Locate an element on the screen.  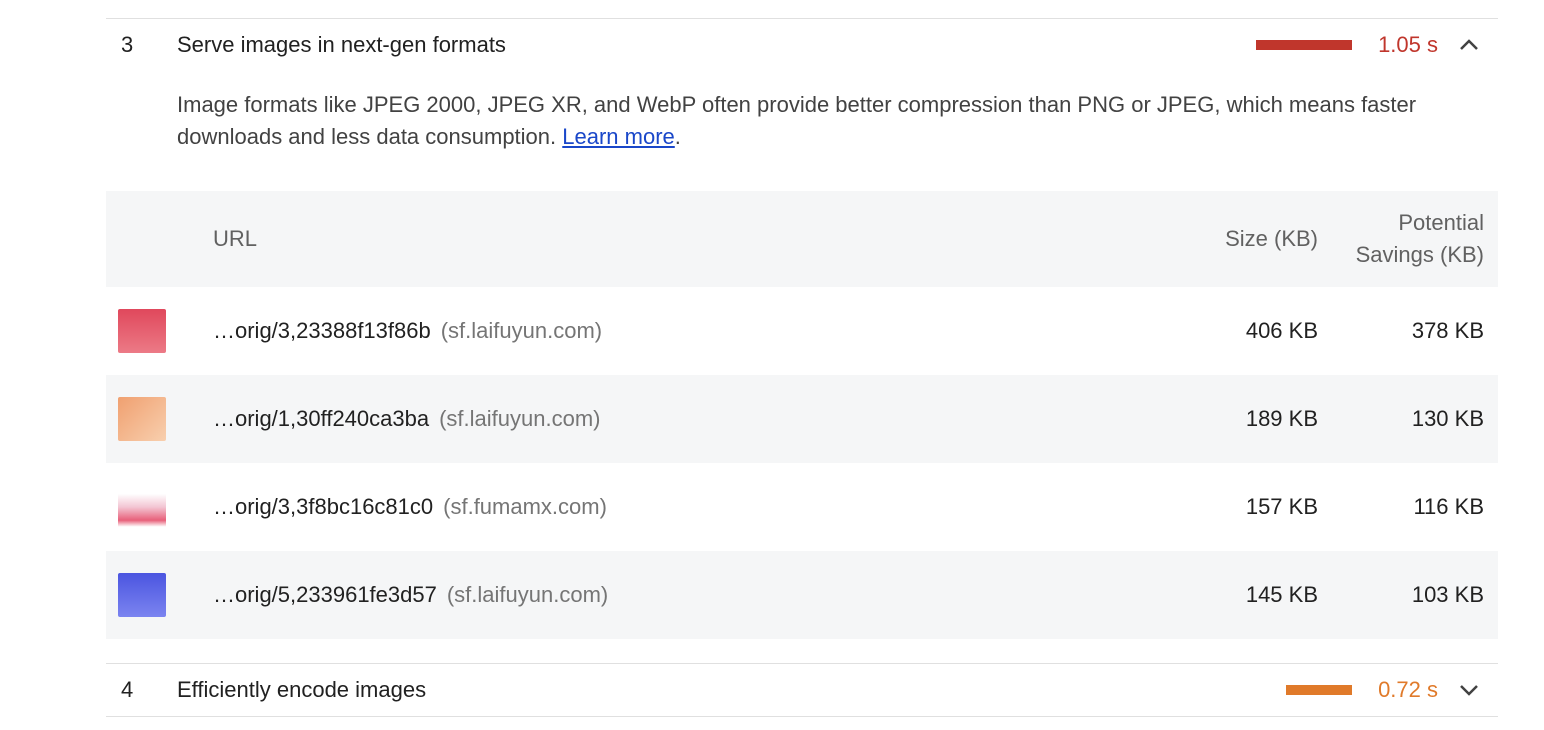
table-header-row: URL Size (KB) Potential Savings (KB) is located at coordinates (802, 239).